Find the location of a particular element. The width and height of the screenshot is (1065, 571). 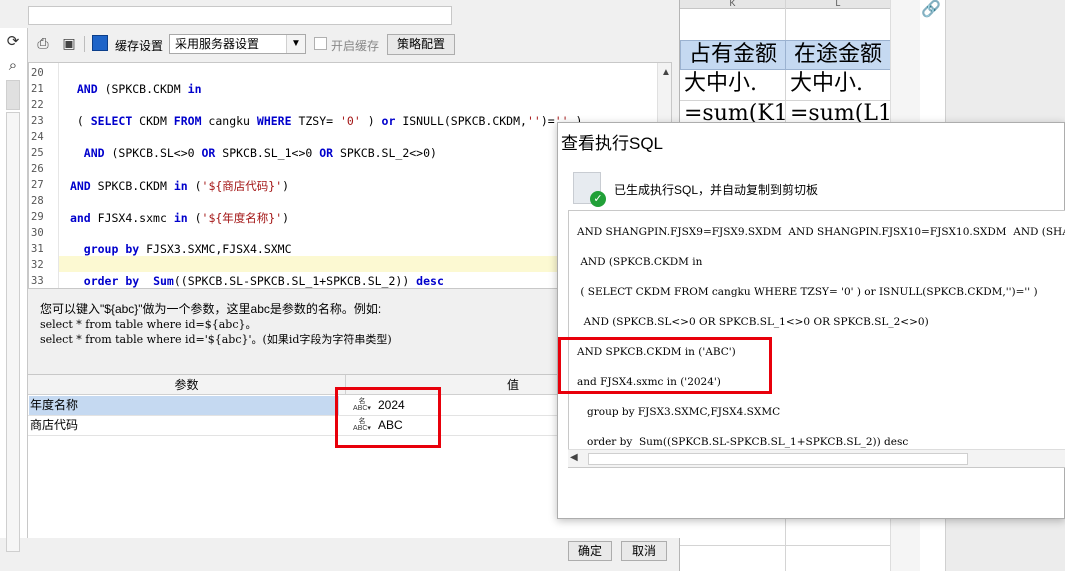

toolbar-separator is located at coordinates (84, 44).